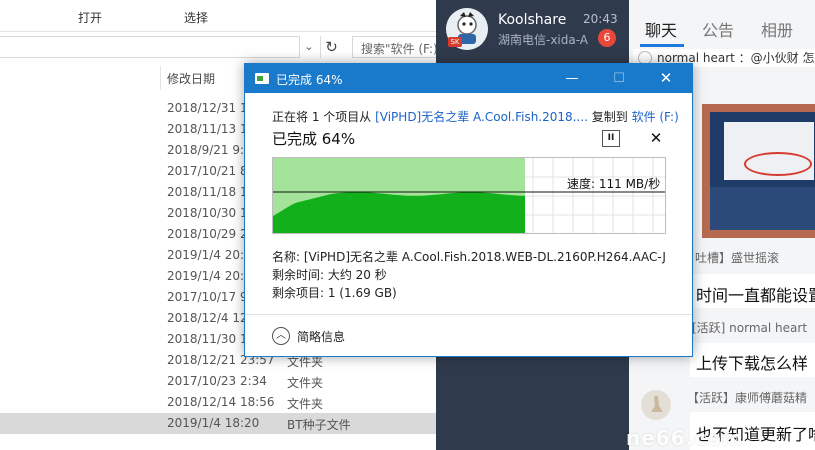 The height and width of the screenshot is (450, 815). Describe the element at coordinates (661, 29) in the screenshot. I see `tab-chat: 聊天` at that location.